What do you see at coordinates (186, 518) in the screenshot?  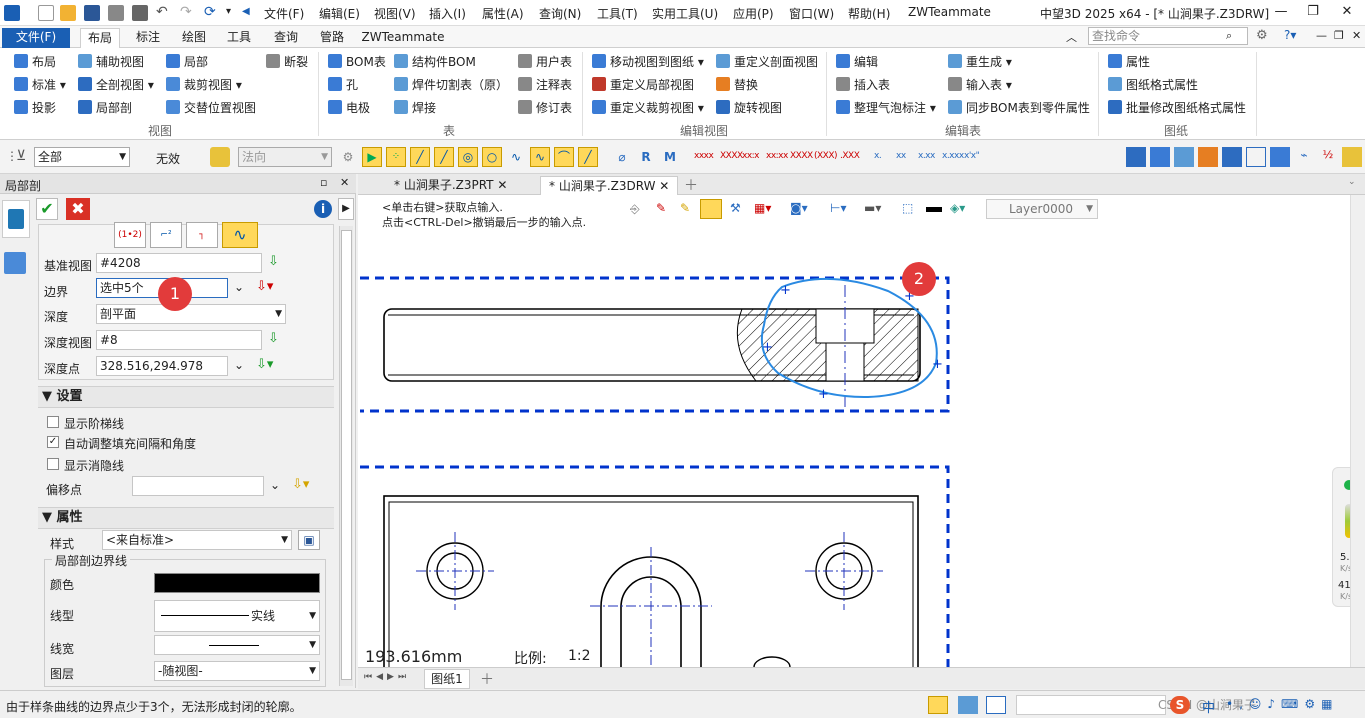 I see `properties-section: ▼ 属性` at bounding box center [186, 518].